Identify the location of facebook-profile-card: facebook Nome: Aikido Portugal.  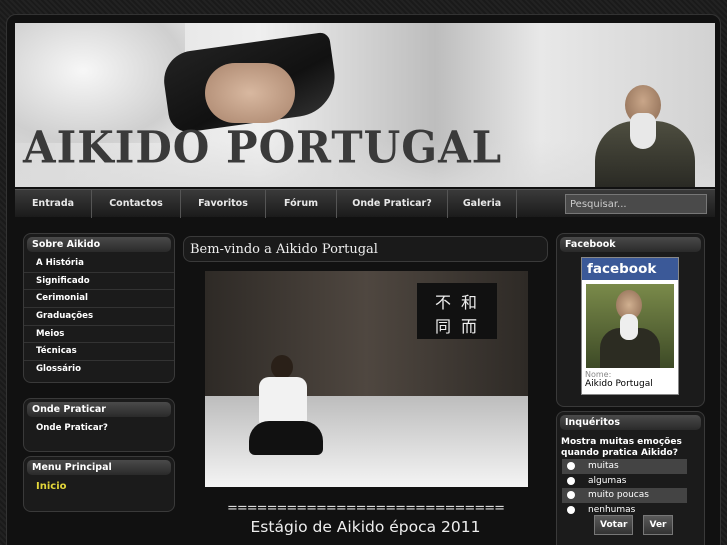
(630, 326).